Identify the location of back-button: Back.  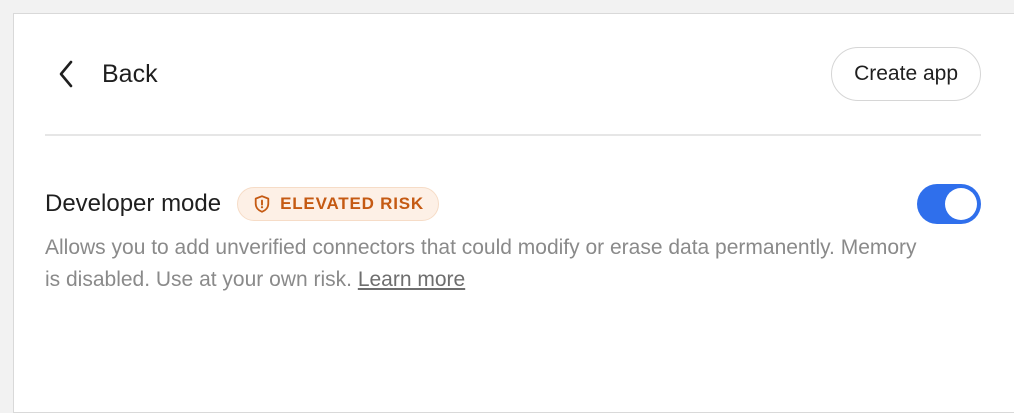
(107, 74).